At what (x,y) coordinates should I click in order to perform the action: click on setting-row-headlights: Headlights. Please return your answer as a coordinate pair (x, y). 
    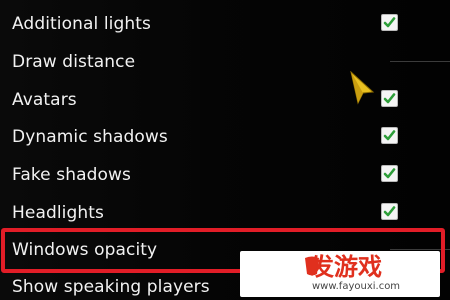
    Looking at the image, I should click on (225, 213).